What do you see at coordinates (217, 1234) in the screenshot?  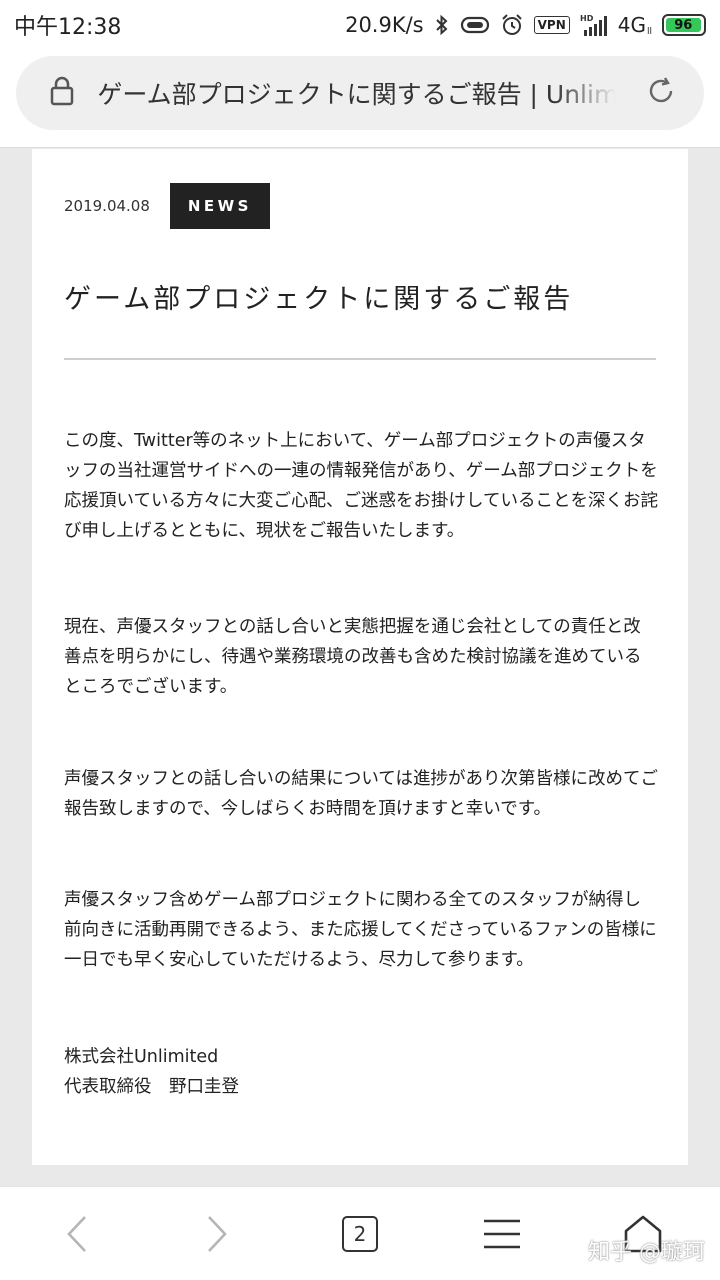 I see `forward-arrow-icon` at bounding box center [217, 1234].